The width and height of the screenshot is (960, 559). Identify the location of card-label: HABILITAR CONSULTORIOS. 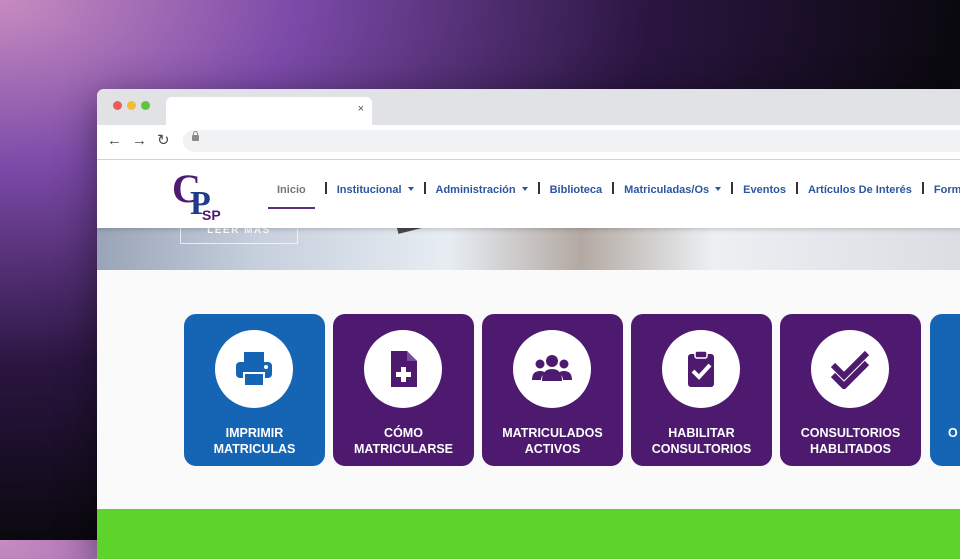
(701, 441).